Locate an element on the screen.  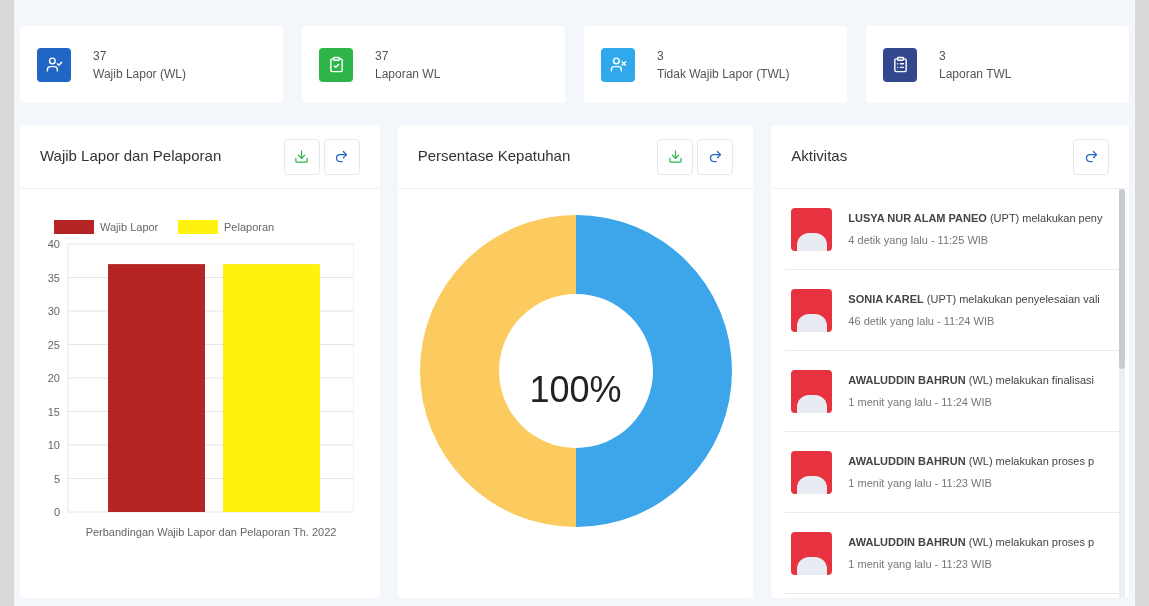
panel-title: Persentase Kepatuhan is located at coordinates (494, 156).